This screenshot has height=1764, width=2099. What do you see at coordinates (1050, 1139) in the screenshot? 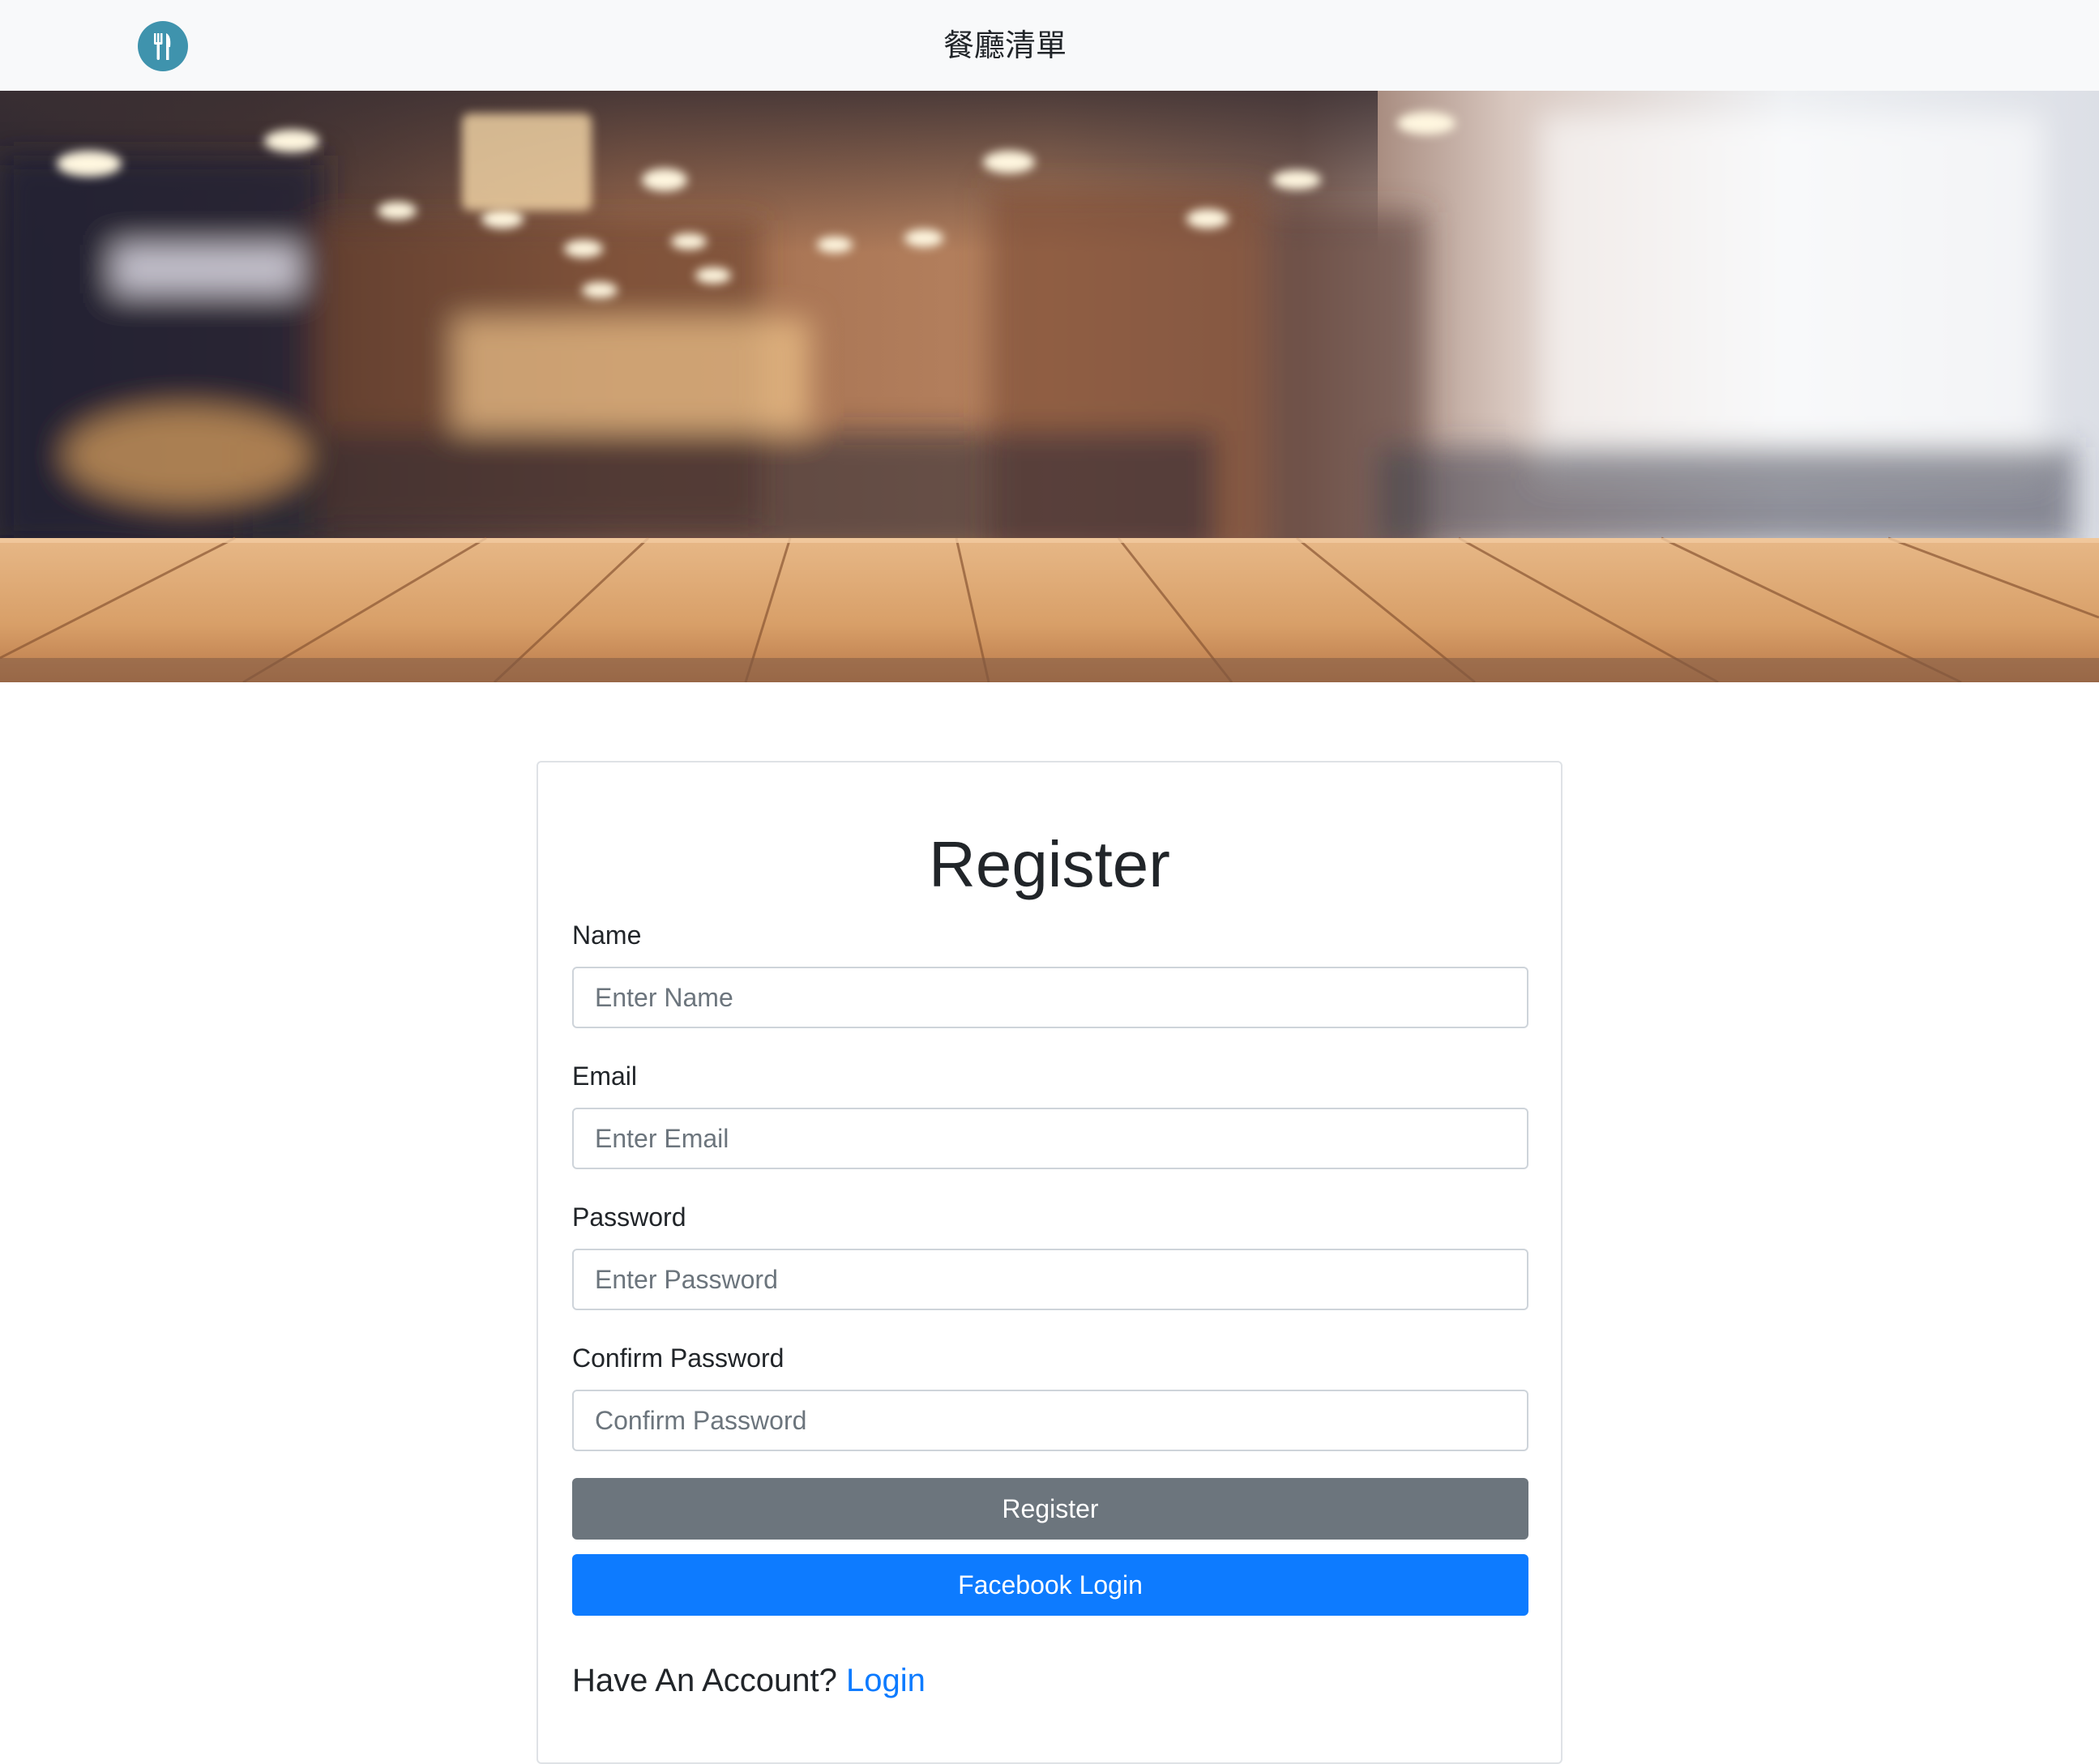
I see `email-input` at bounding box center [1050, 1139].